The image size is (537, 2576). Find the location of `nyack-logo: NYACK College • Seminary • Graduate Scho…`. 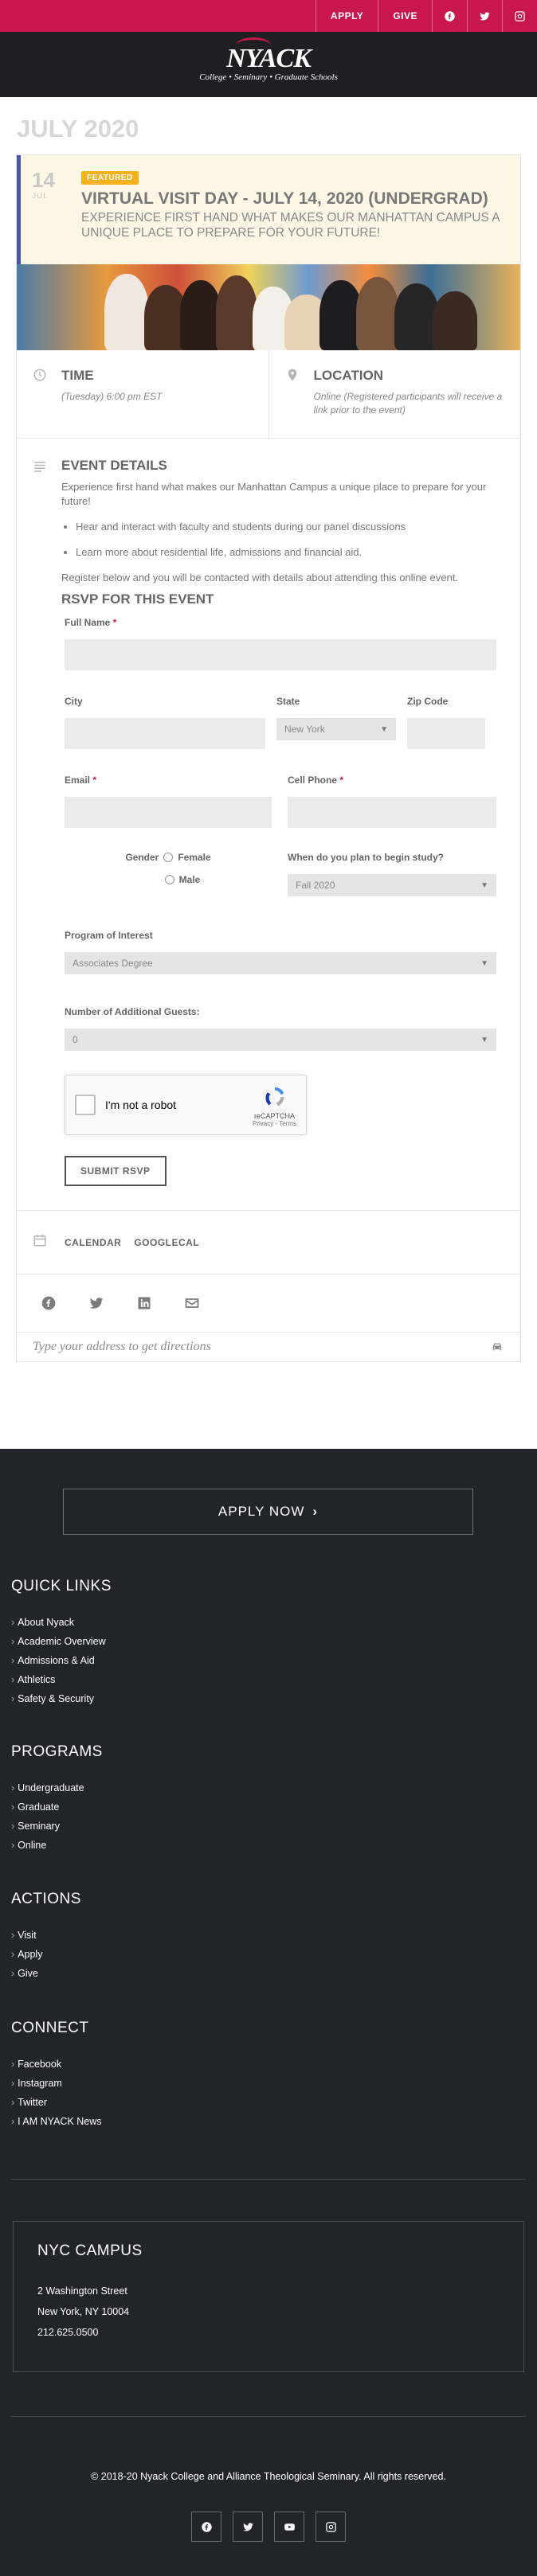

nyack-logo: NYACK College • Seminary • Graduate Scho… is located at coordinates (268, 59).